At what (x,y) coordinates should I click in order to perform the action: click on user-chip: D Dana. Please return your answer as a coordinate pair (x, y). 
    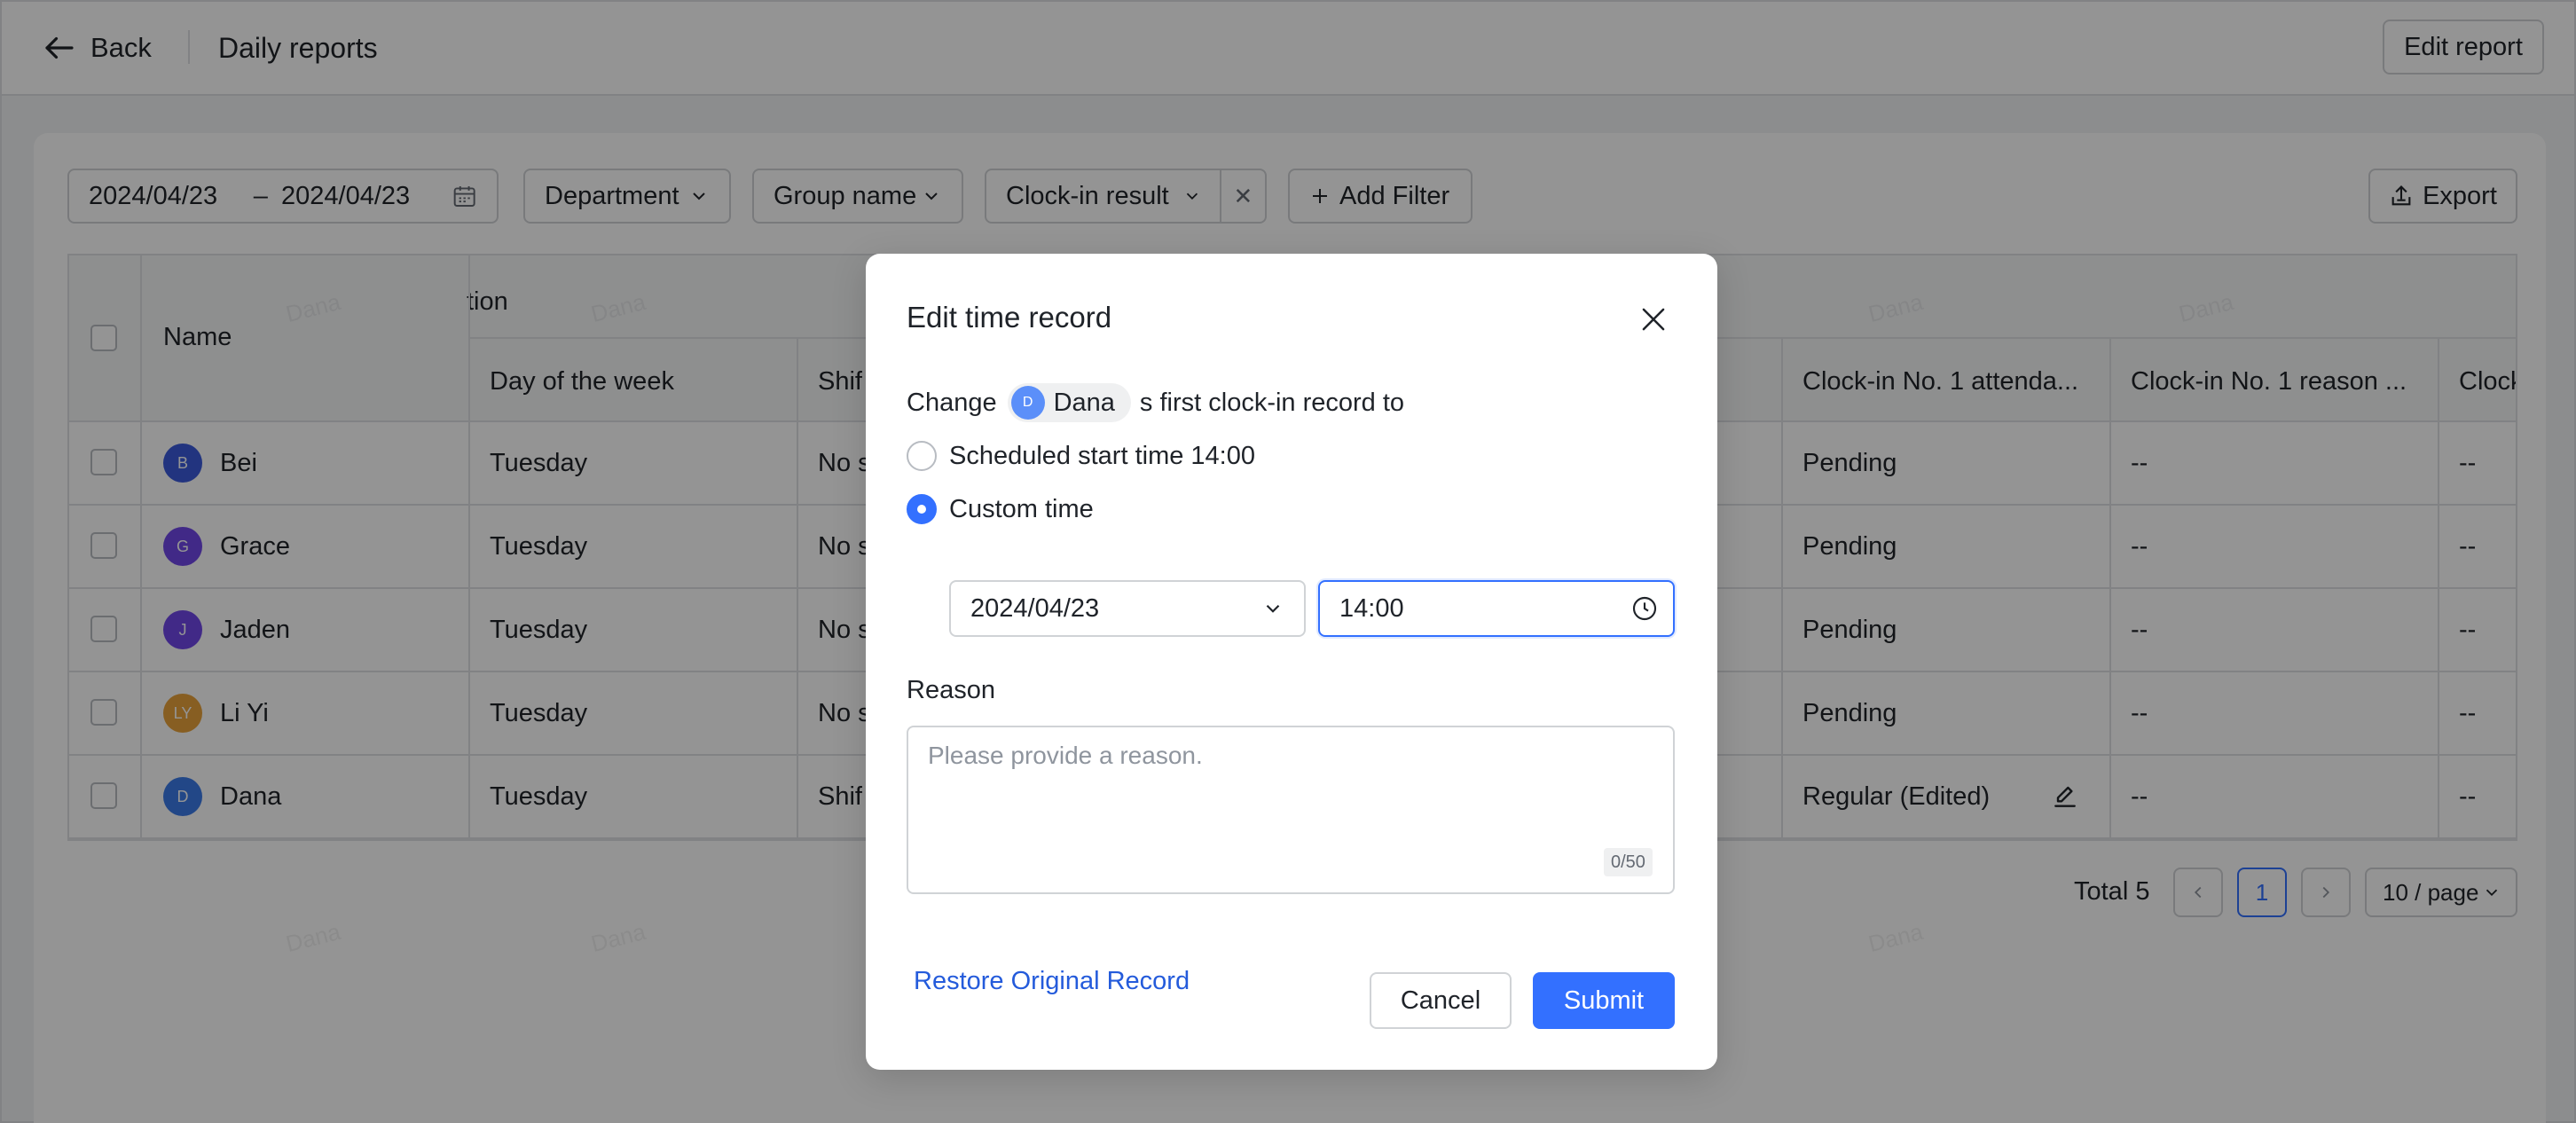
    Looking at the image, I should click on (1069, 402).